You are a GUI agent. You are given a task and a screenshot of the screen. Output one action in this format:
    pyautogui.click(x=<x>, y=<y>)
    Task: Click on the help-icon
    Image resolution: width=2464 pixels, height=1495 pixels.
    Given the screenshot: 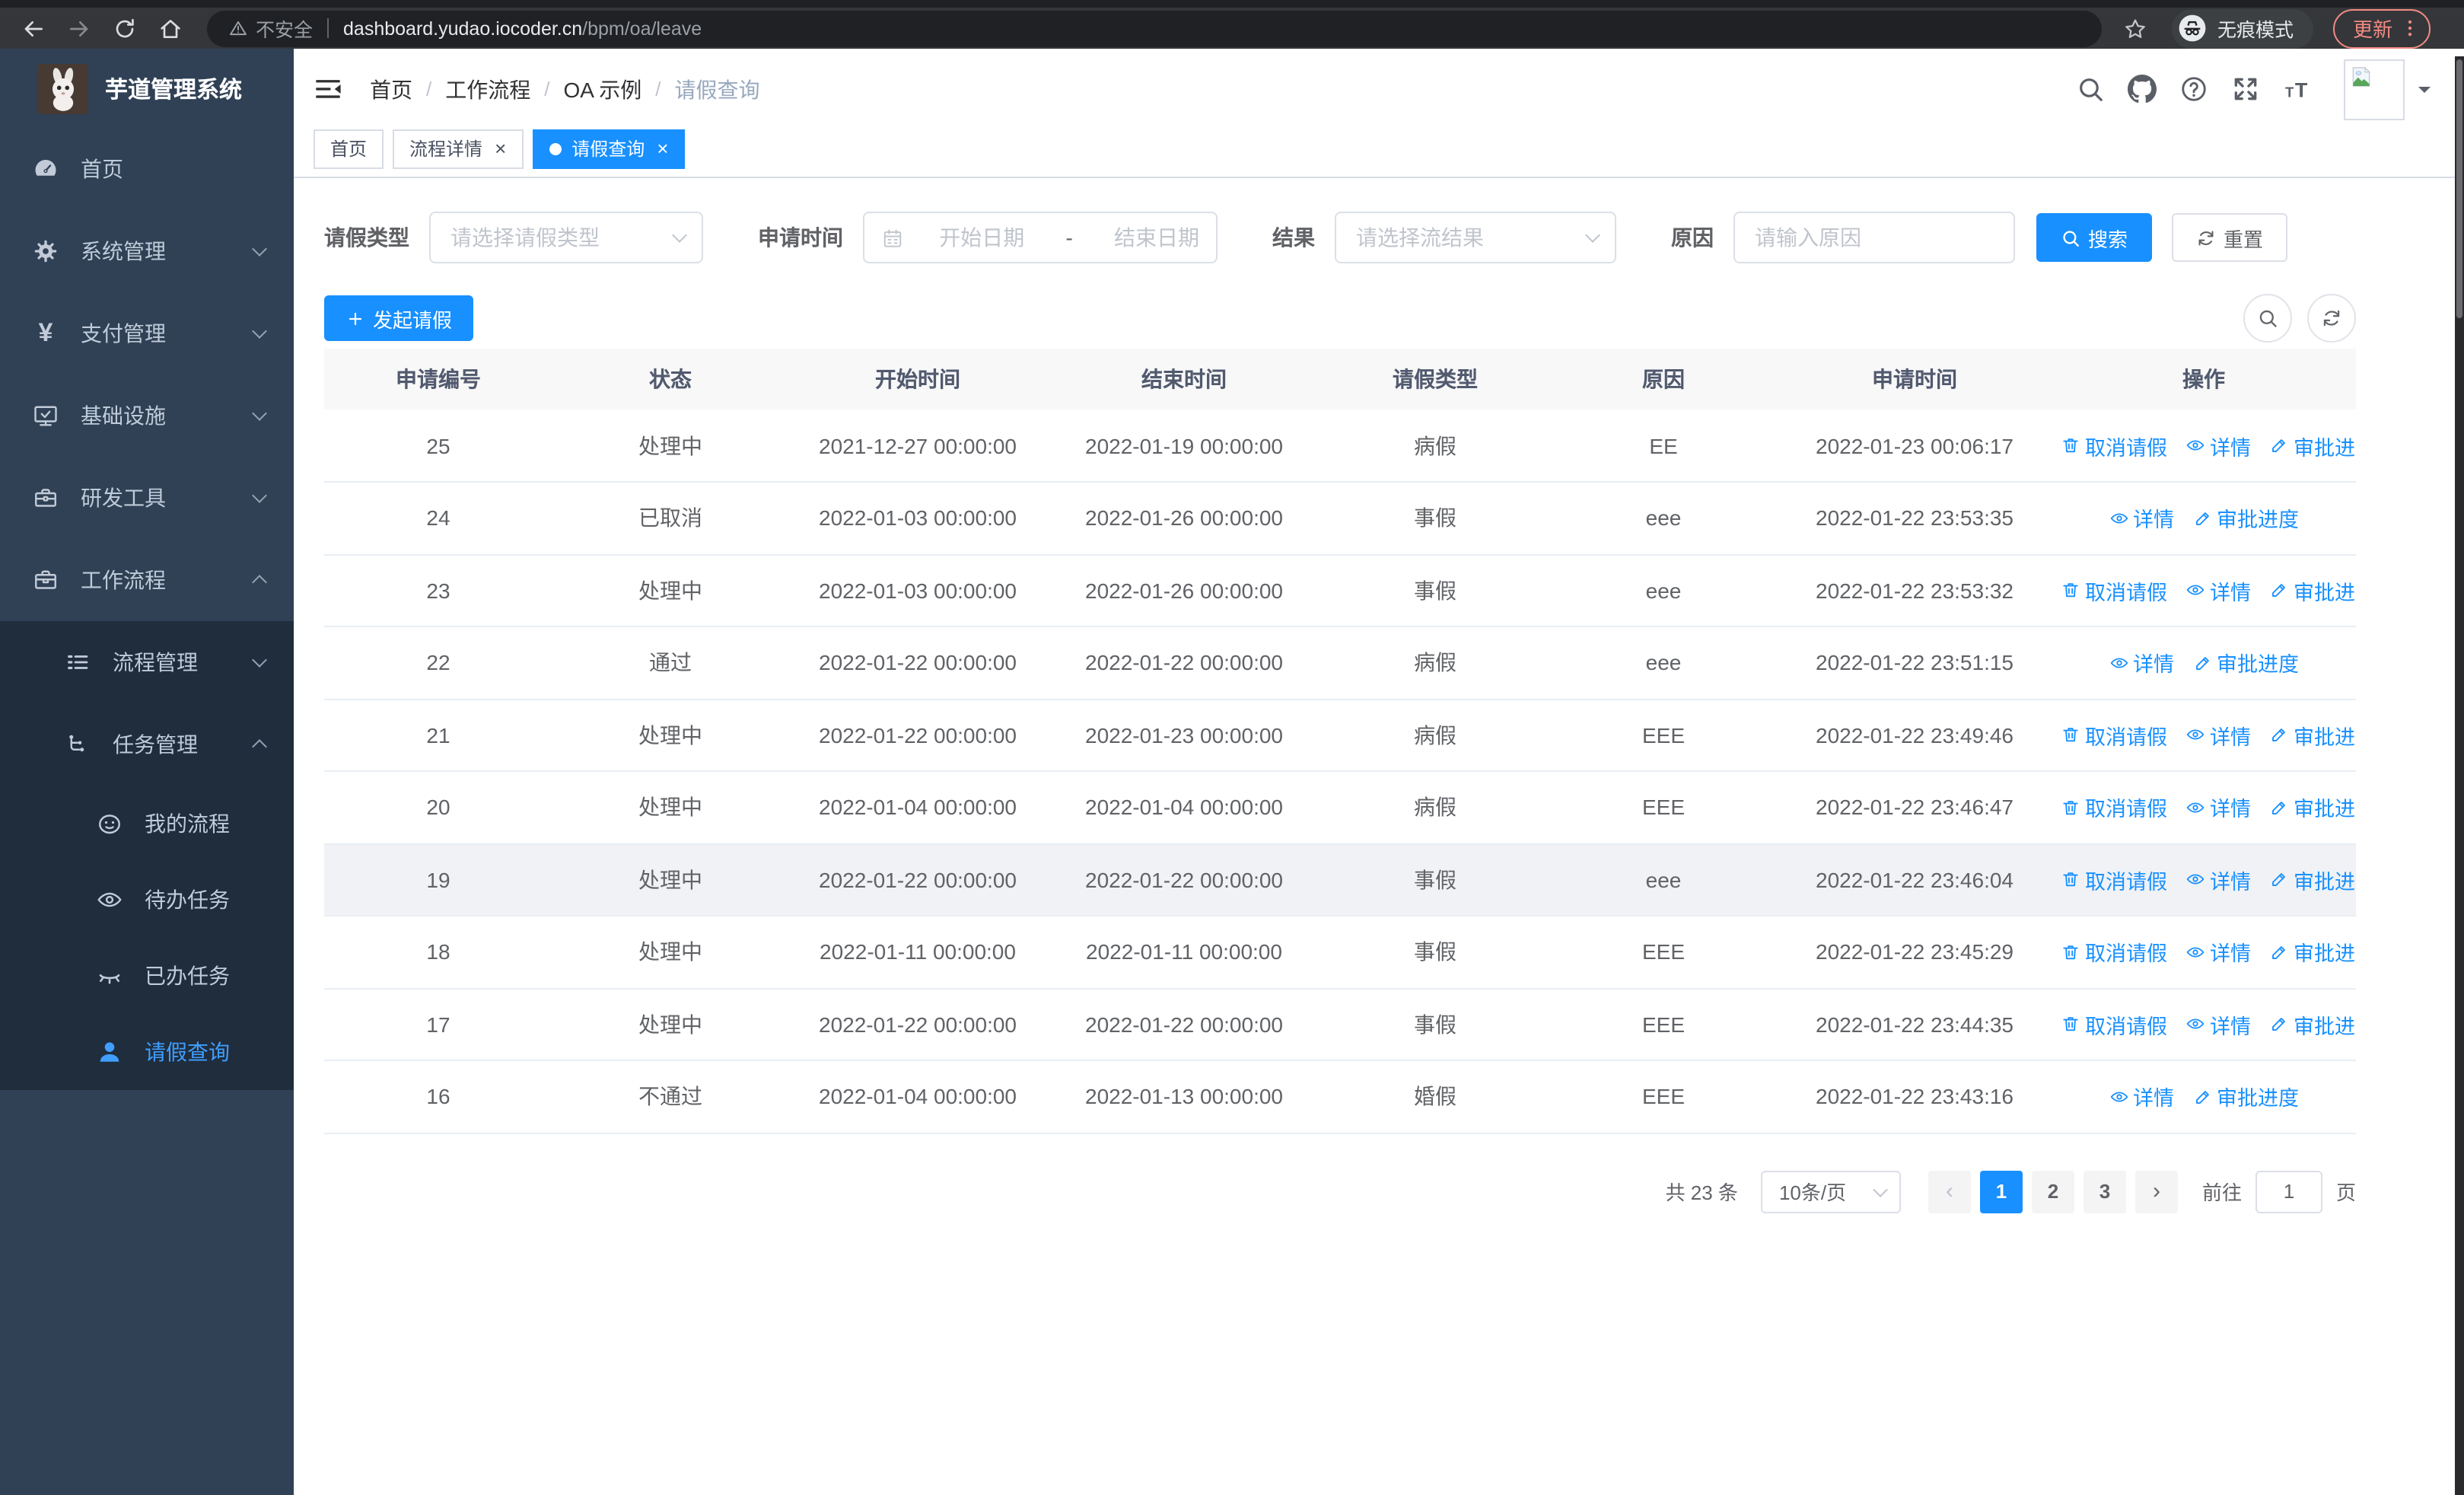 What is the action you would take?
    pyautogui.click(x=2193, y=90)
    